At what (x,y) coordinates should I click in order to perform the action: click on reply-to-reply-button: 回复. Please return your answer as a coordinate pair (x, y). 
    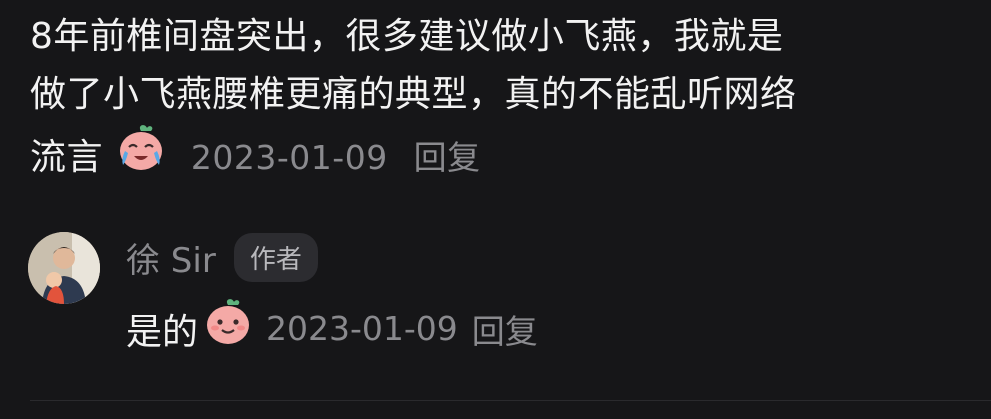
    Looking at the image, I should click on (505, 329).